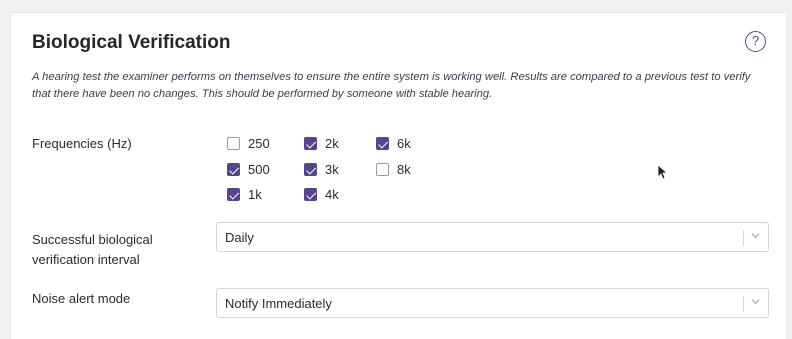 This screenshot has width=792, height=339. I want to click on noise-alert-select: Notify Immediately, so click(492, 303).